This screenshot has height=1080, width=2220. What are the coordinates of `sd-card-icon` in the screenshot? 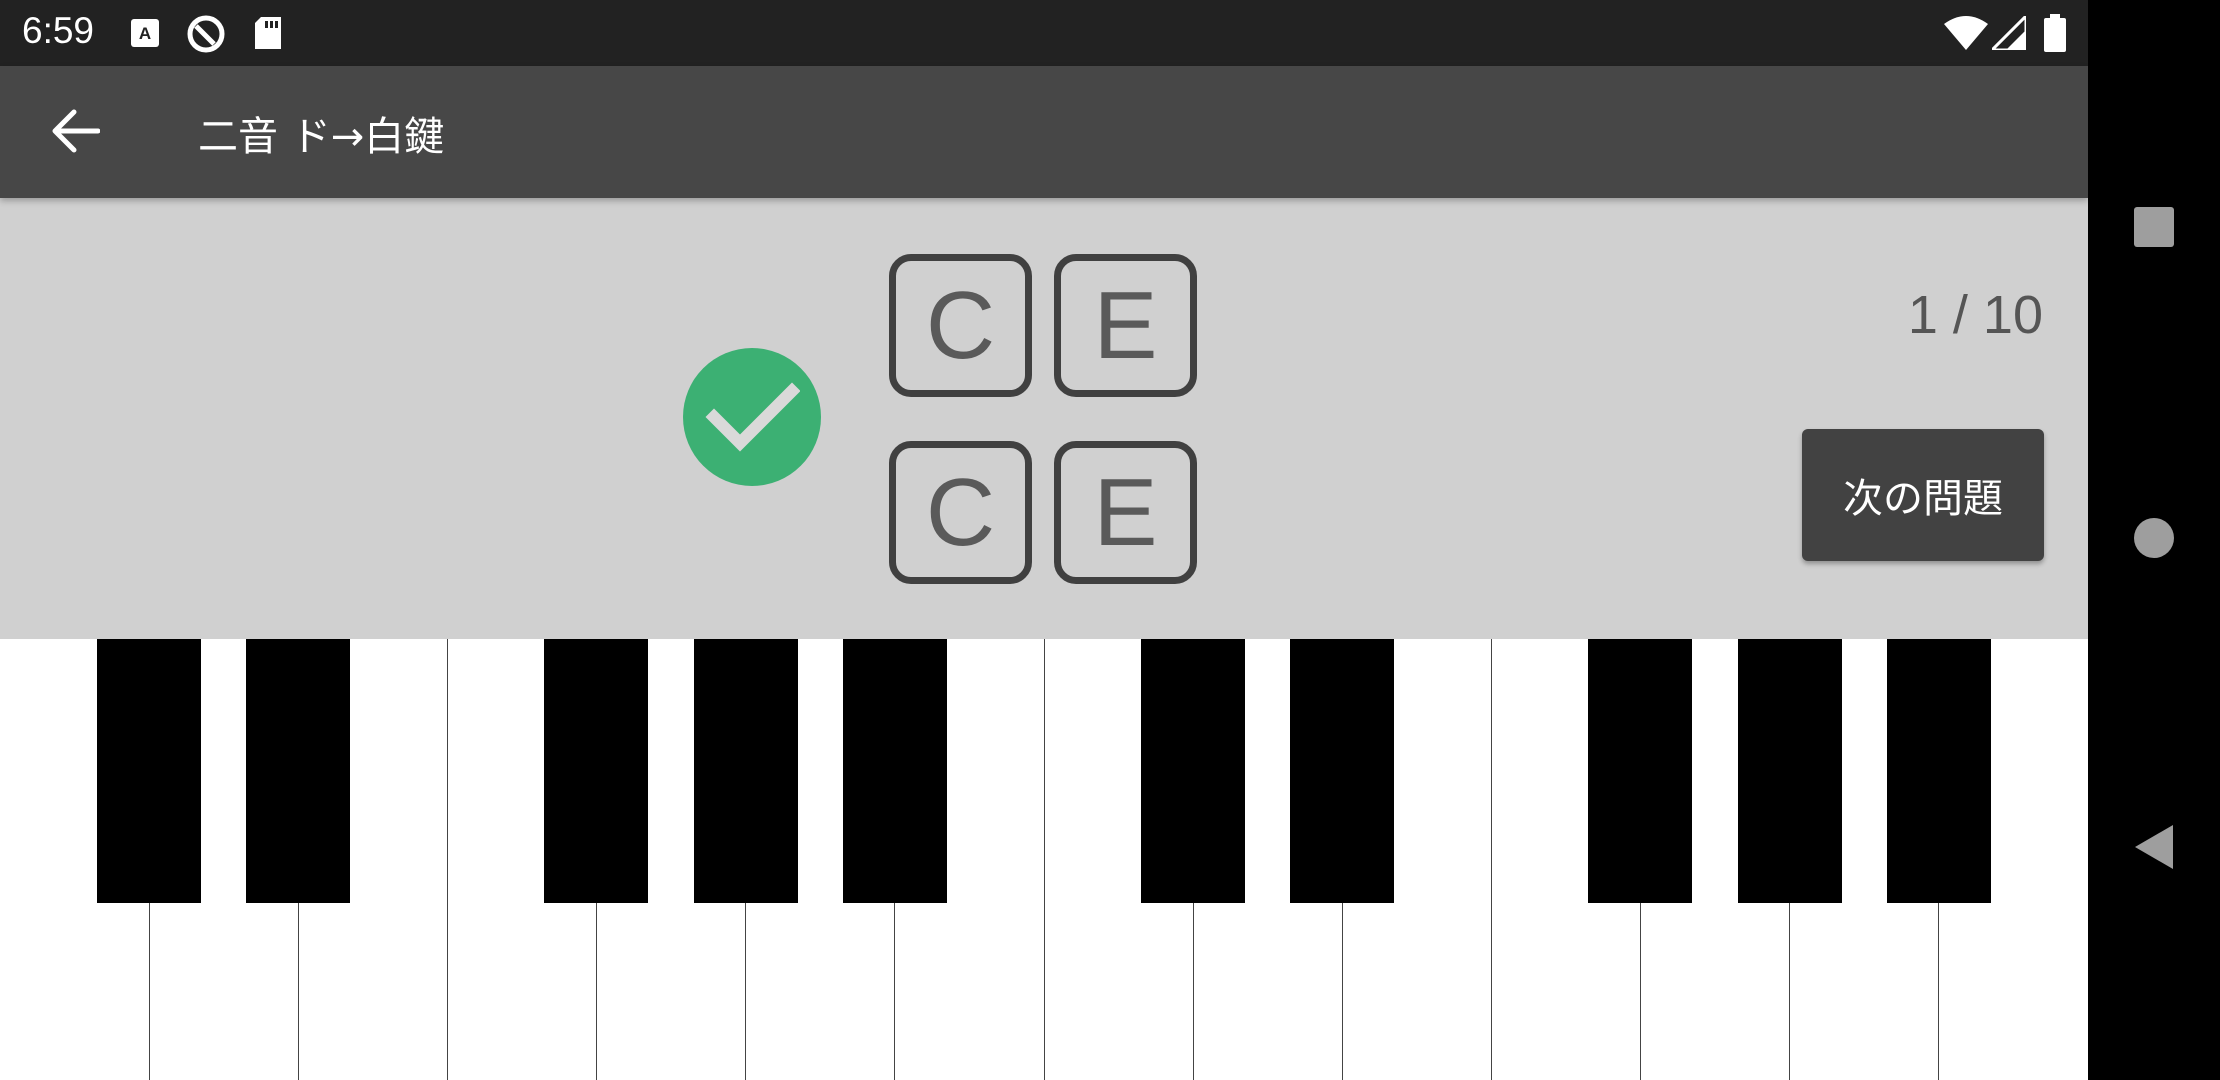 It's located at (268, 35).